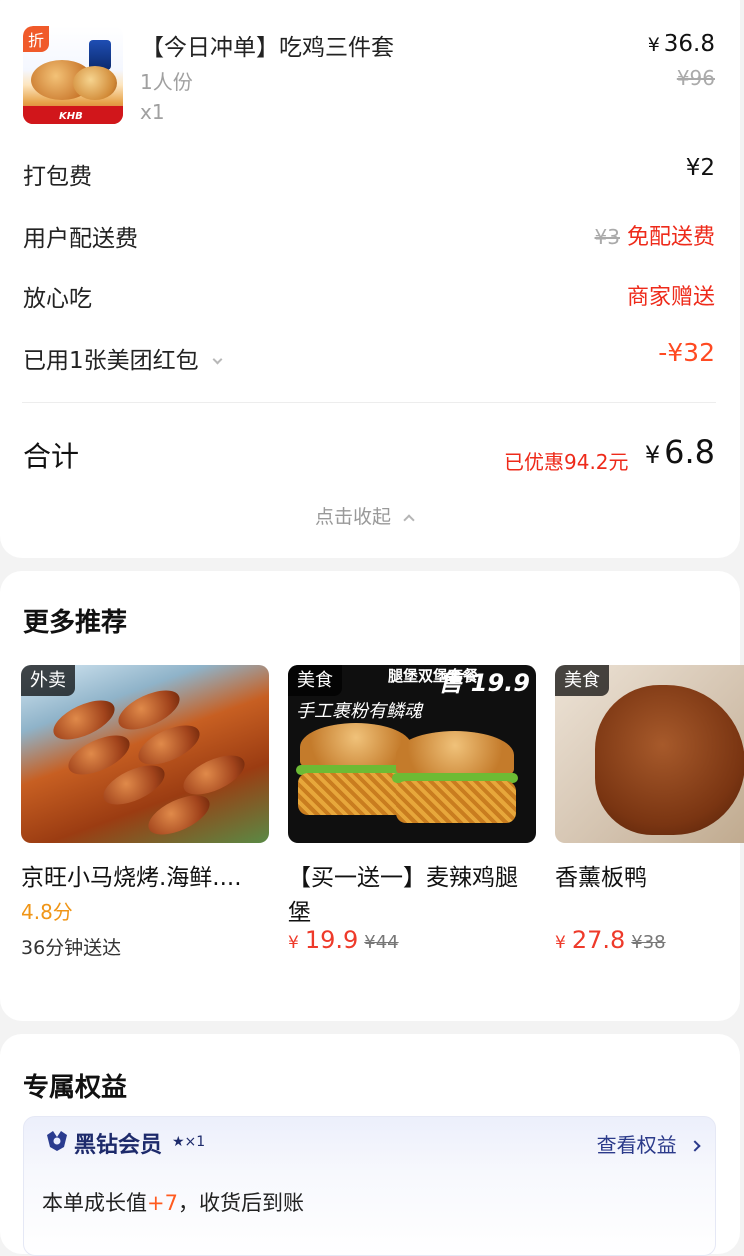 The image size is (744, 1256). Describe the element at coordinates (75, 1088) in the screenshot. I see `section-title: 专属权益` at that location.